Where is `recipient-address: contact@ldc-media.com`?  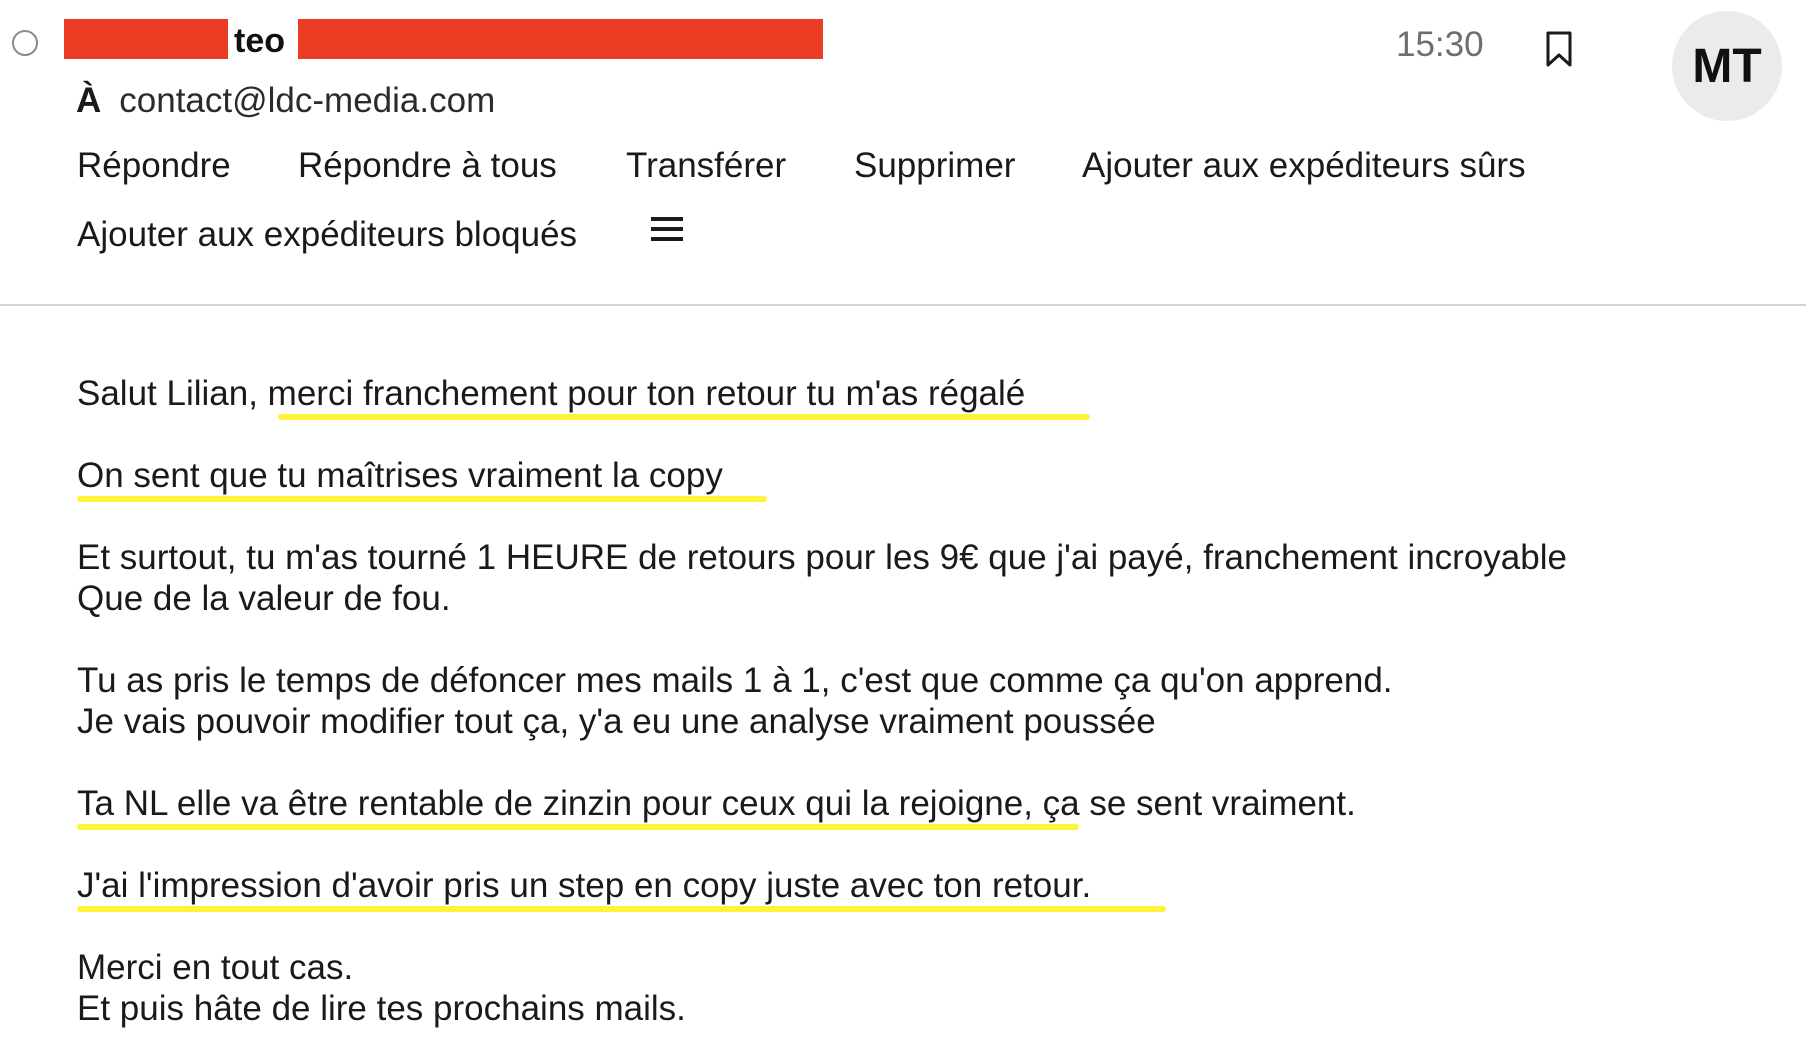 recipient-address: contact@ldc-media.com is located at coordinates (307, 100).